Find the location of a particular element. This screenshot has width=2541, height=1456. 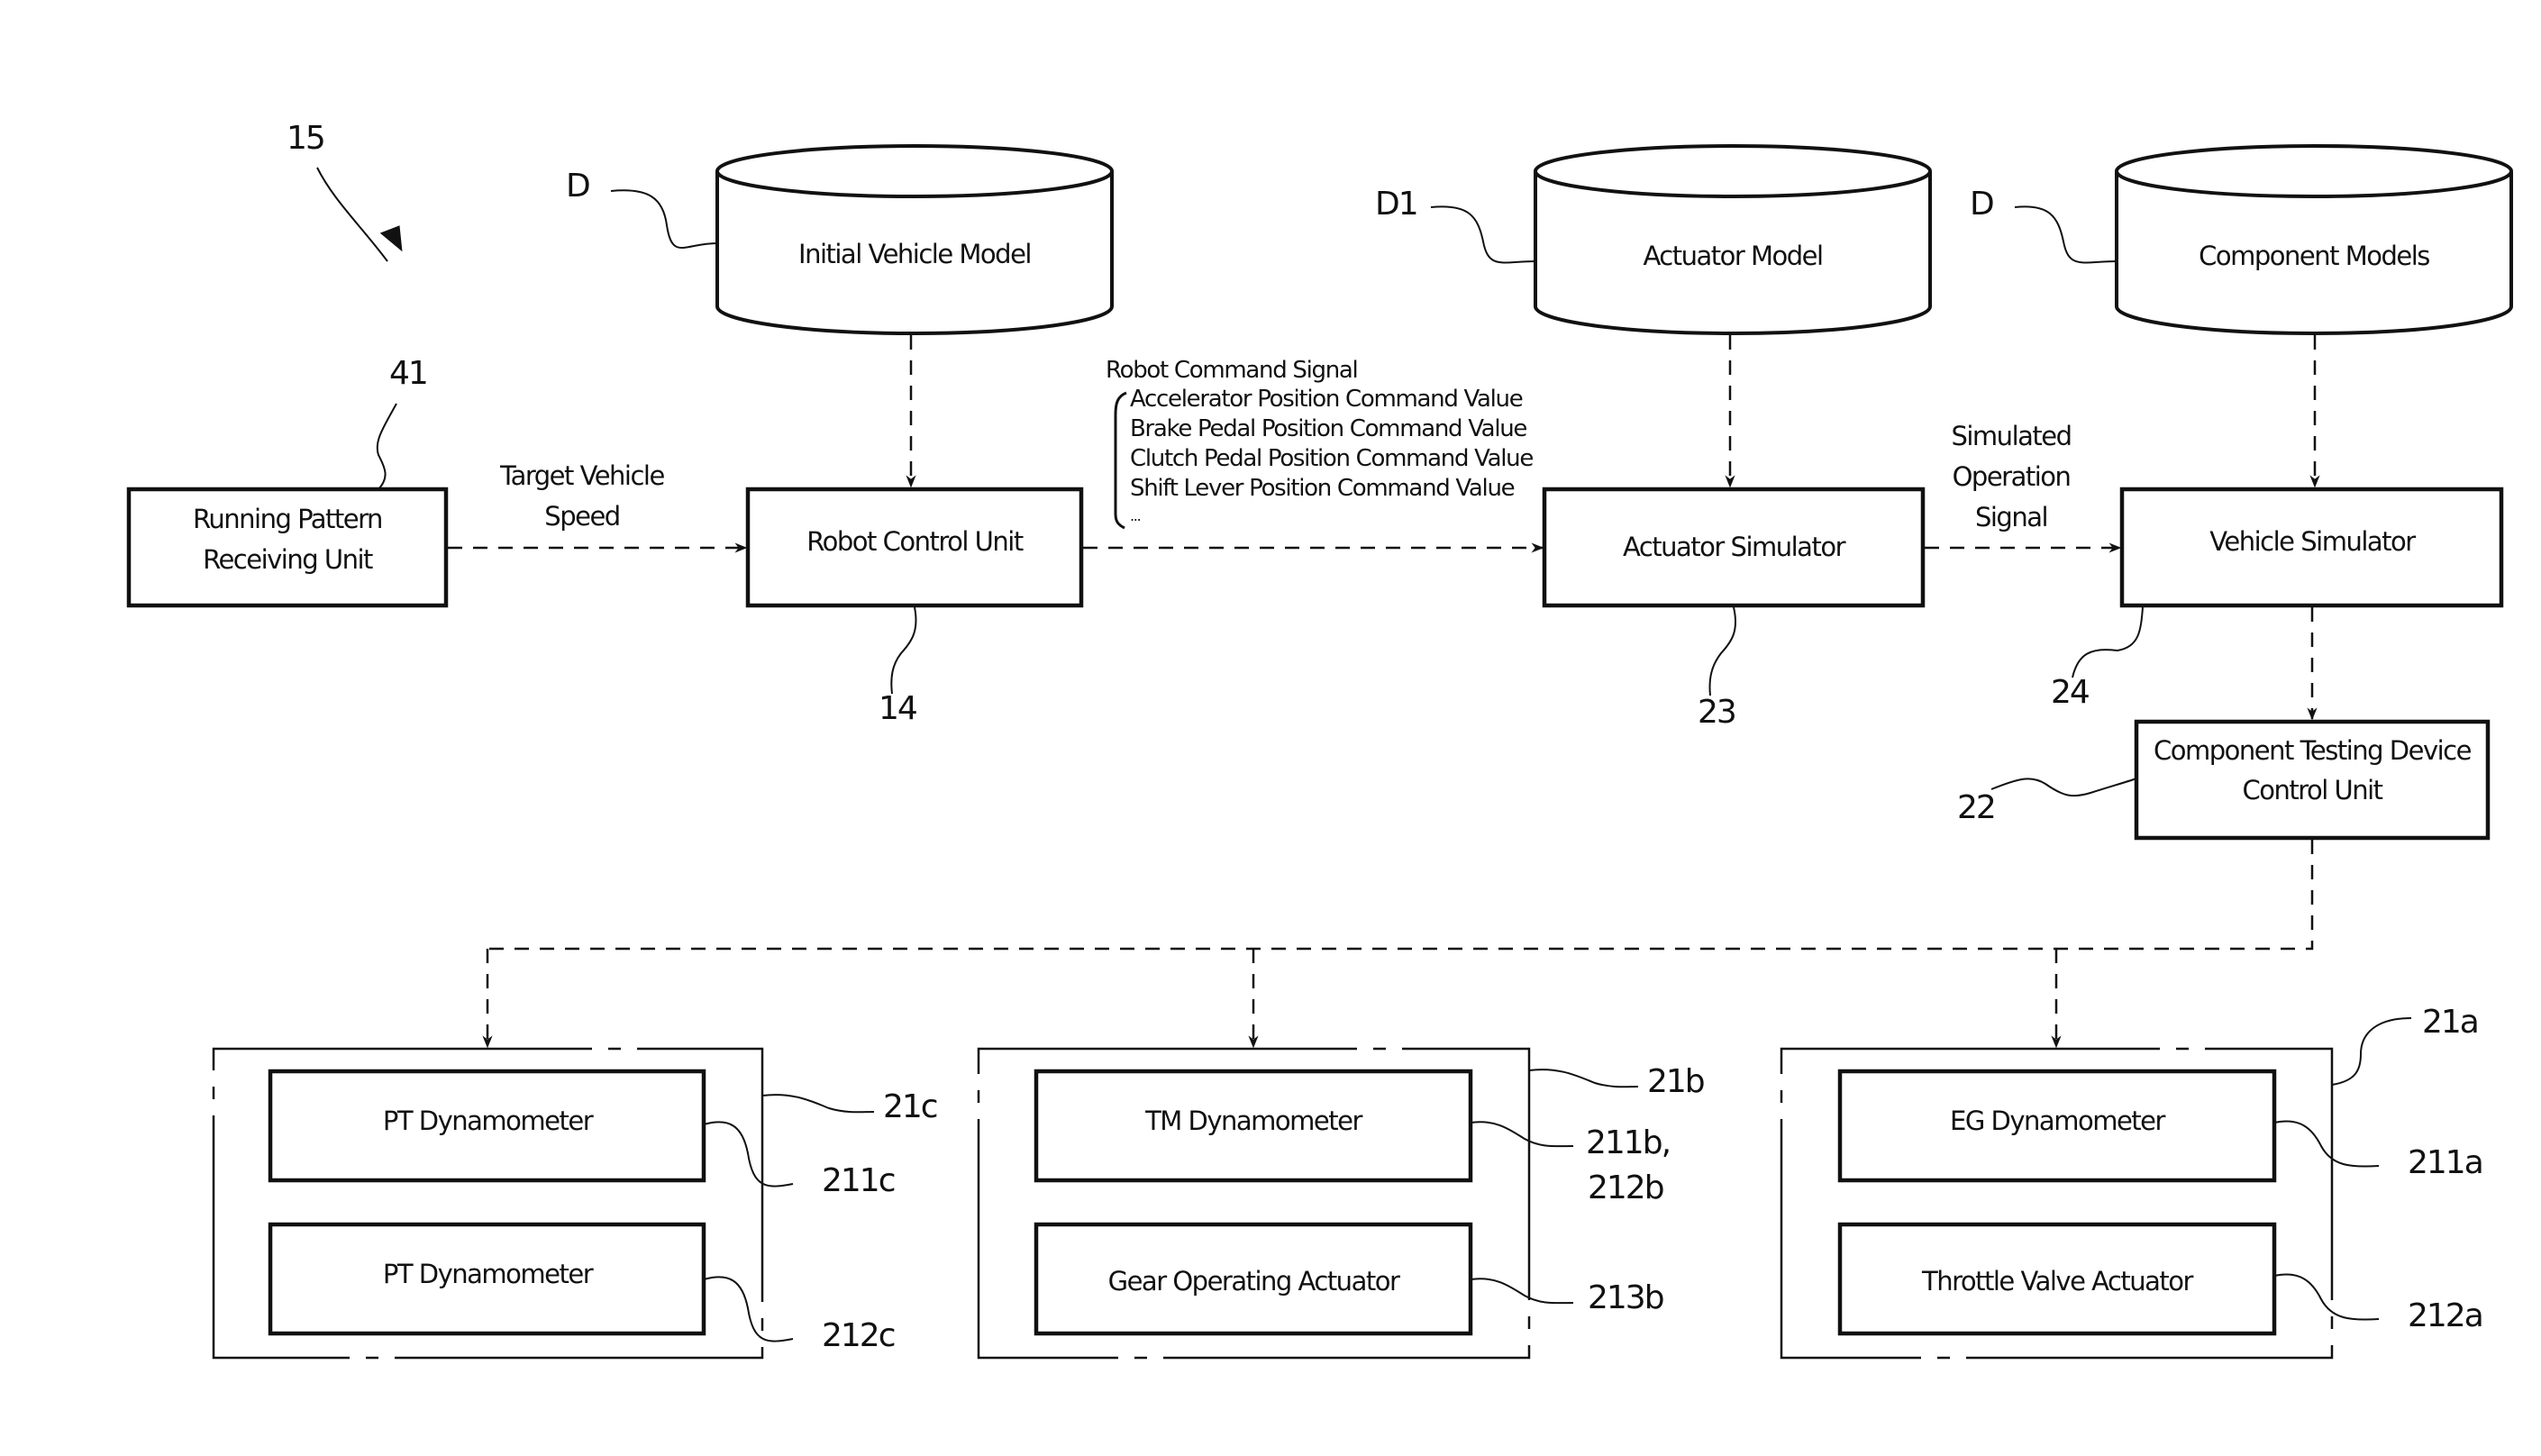

svg-text: Throttle Valve Actuator is located at coordinates (2058, 1281).